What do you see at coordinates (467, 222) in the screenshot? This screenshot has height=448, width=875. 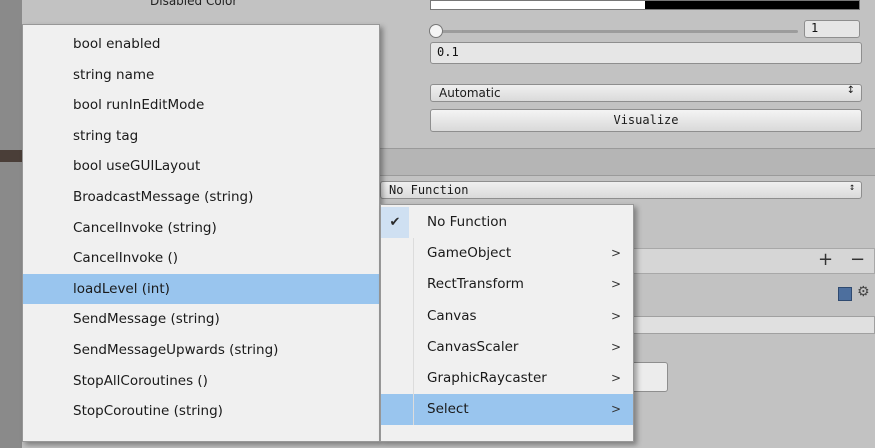 I see `menu-item-label: No Function` at bounding box center [467, 222].